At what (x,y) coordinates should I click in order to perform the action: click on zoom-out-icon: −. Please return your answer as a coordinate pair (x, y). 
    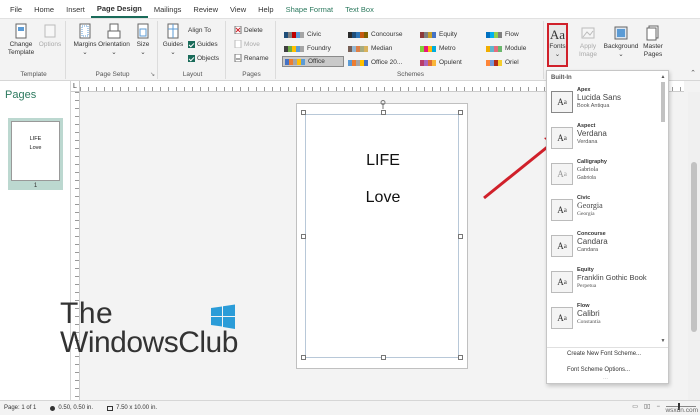
    Looking at the image, I should click on (658, 407).